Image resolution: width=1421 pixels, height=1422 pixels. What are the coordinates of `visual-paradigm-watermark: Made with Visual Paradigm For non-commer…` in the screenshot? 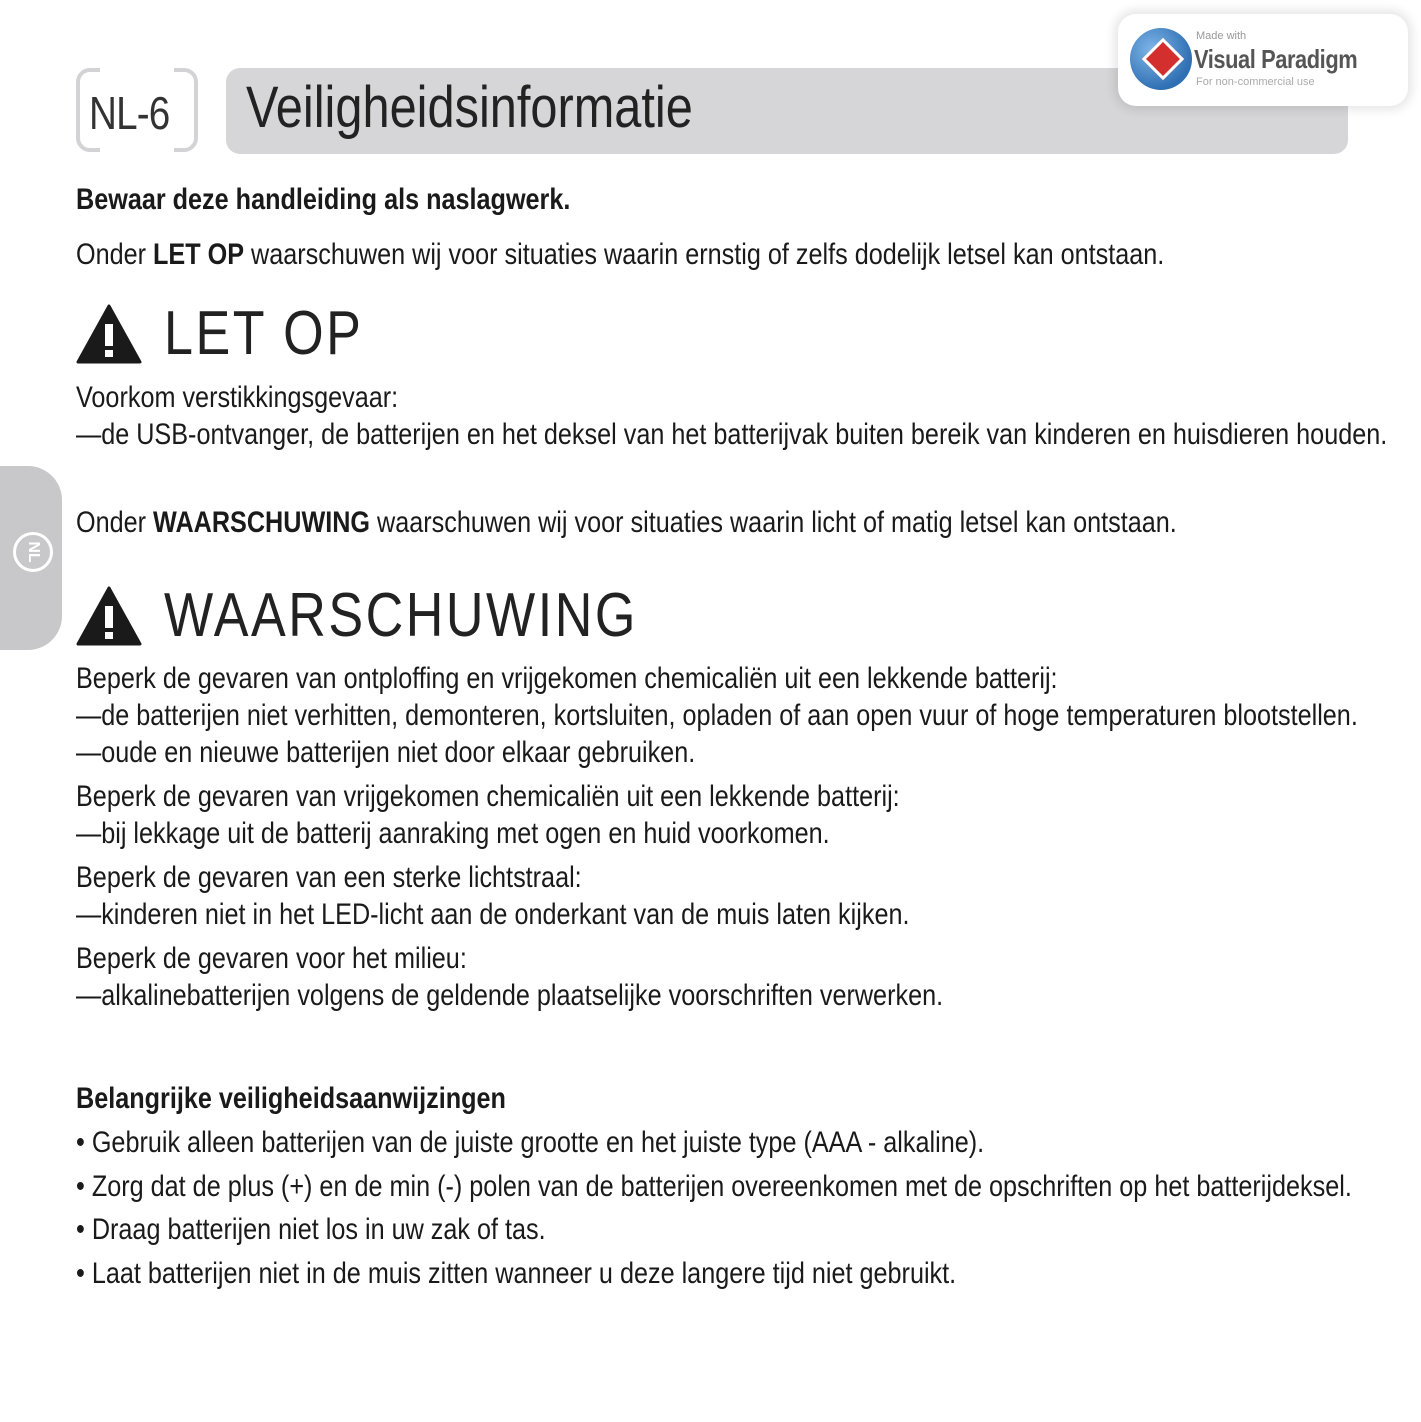 It's located at (1263, 60).